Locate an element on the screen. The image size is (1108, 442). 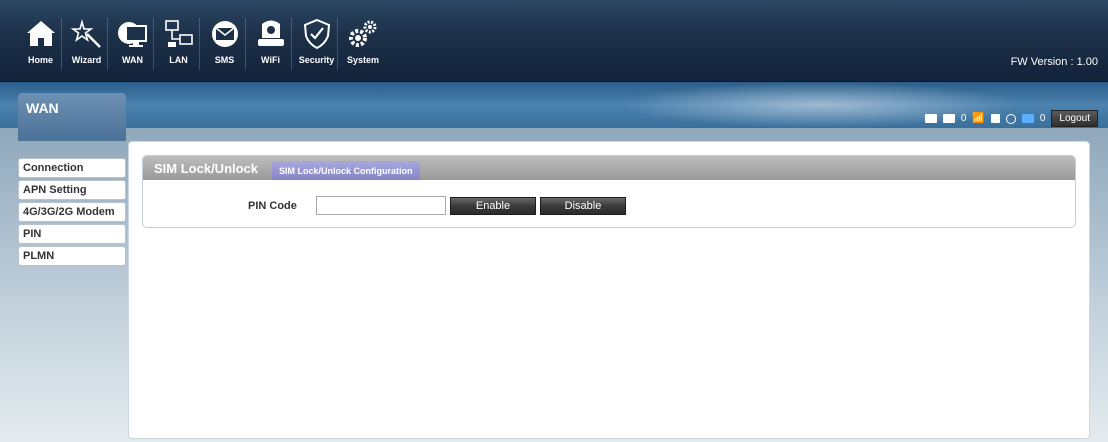
nav-wifi: WiFi is located at coordinates (271, 44).